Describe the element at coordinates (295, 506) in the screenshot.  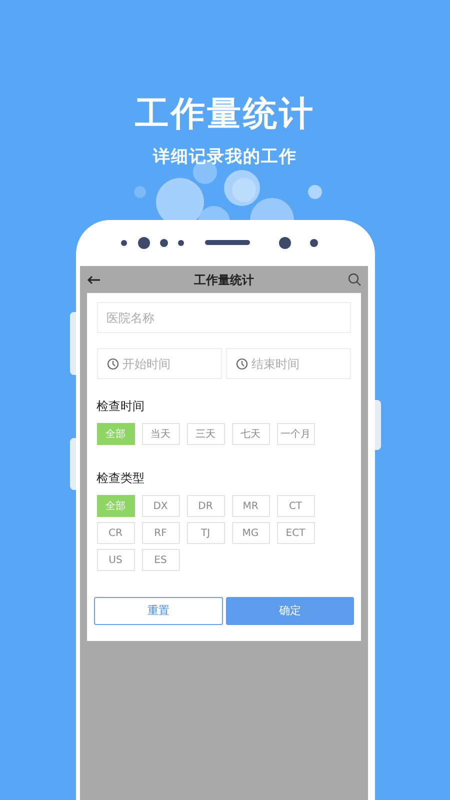
I see `filter-chip: CT` at that location.